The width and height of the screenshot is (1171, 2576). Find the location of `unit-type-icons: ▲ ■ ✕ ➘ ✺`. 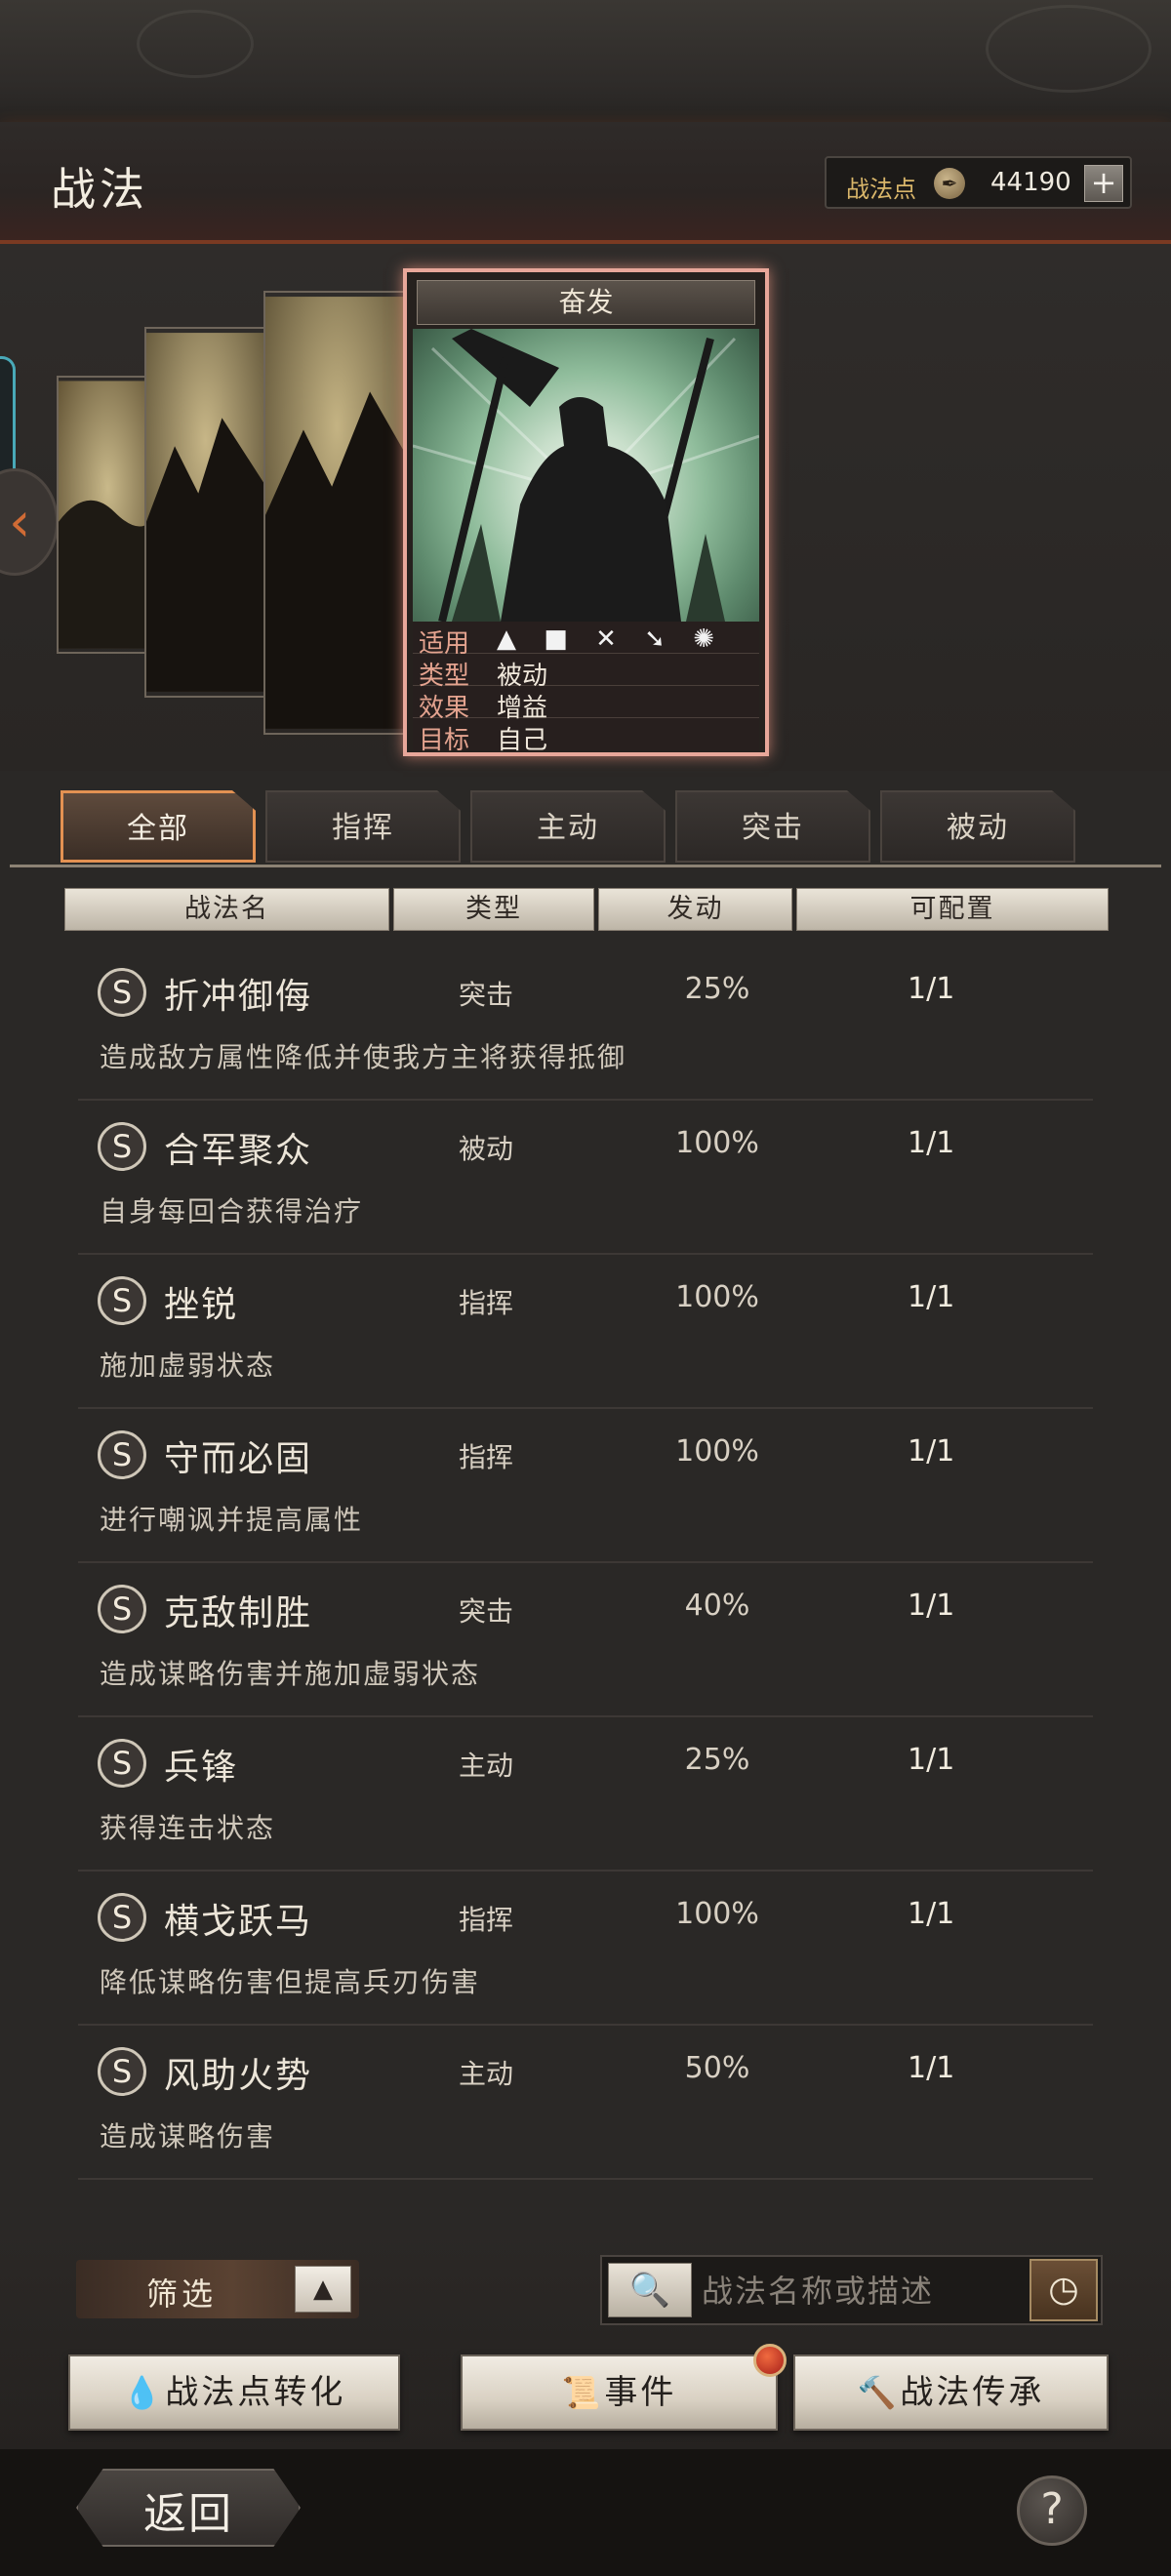

unit-type-icons: ▲ ■ ✕ ➘ ✺ is located at coordinates (610, 639).